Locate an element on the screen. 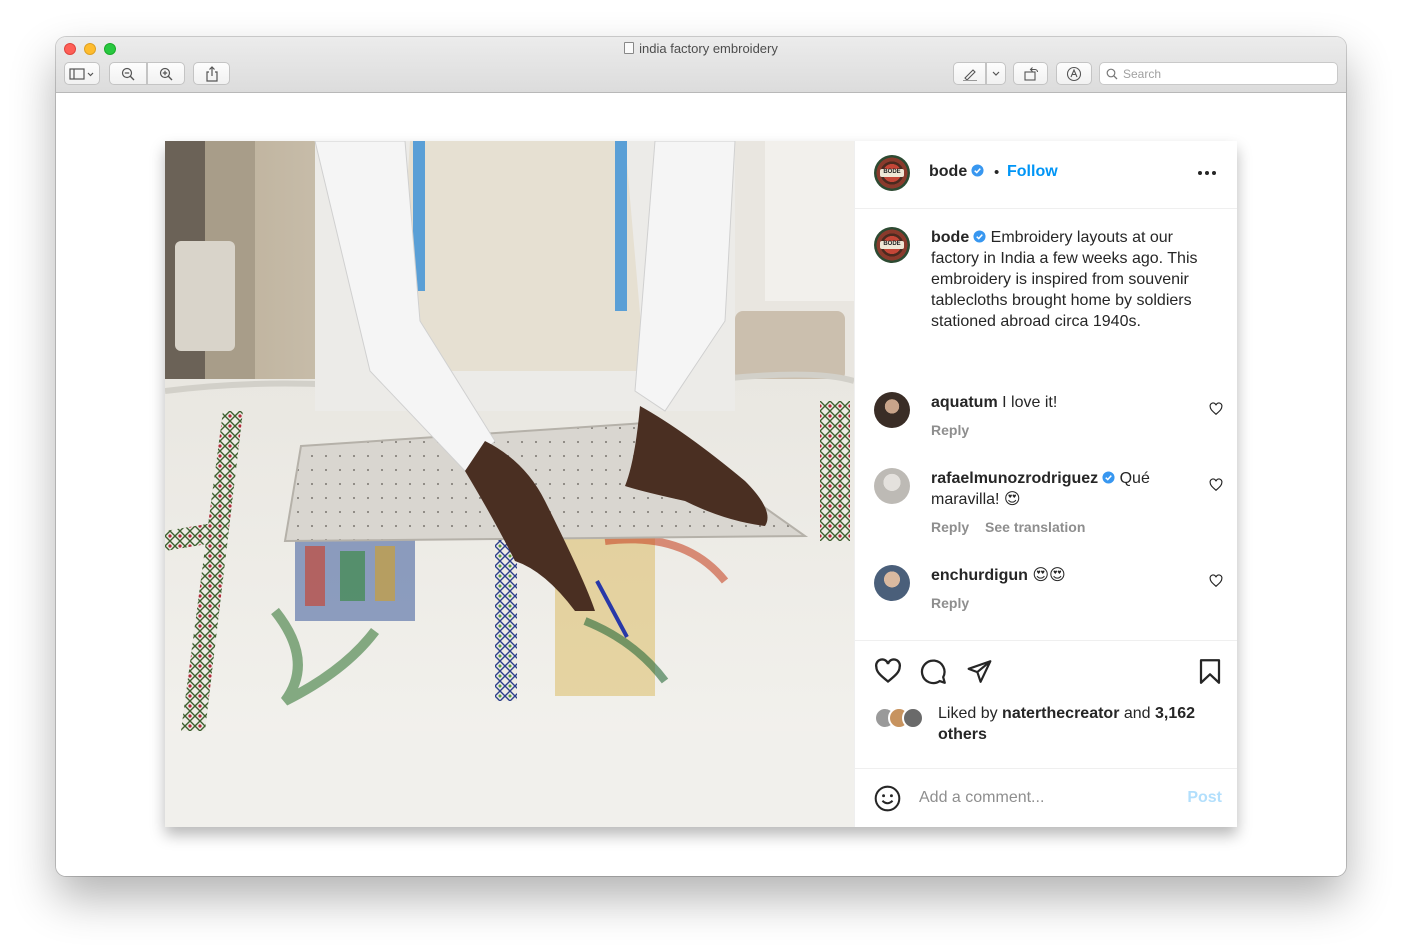  sidebar-icon is located at coordinates (81, 73).